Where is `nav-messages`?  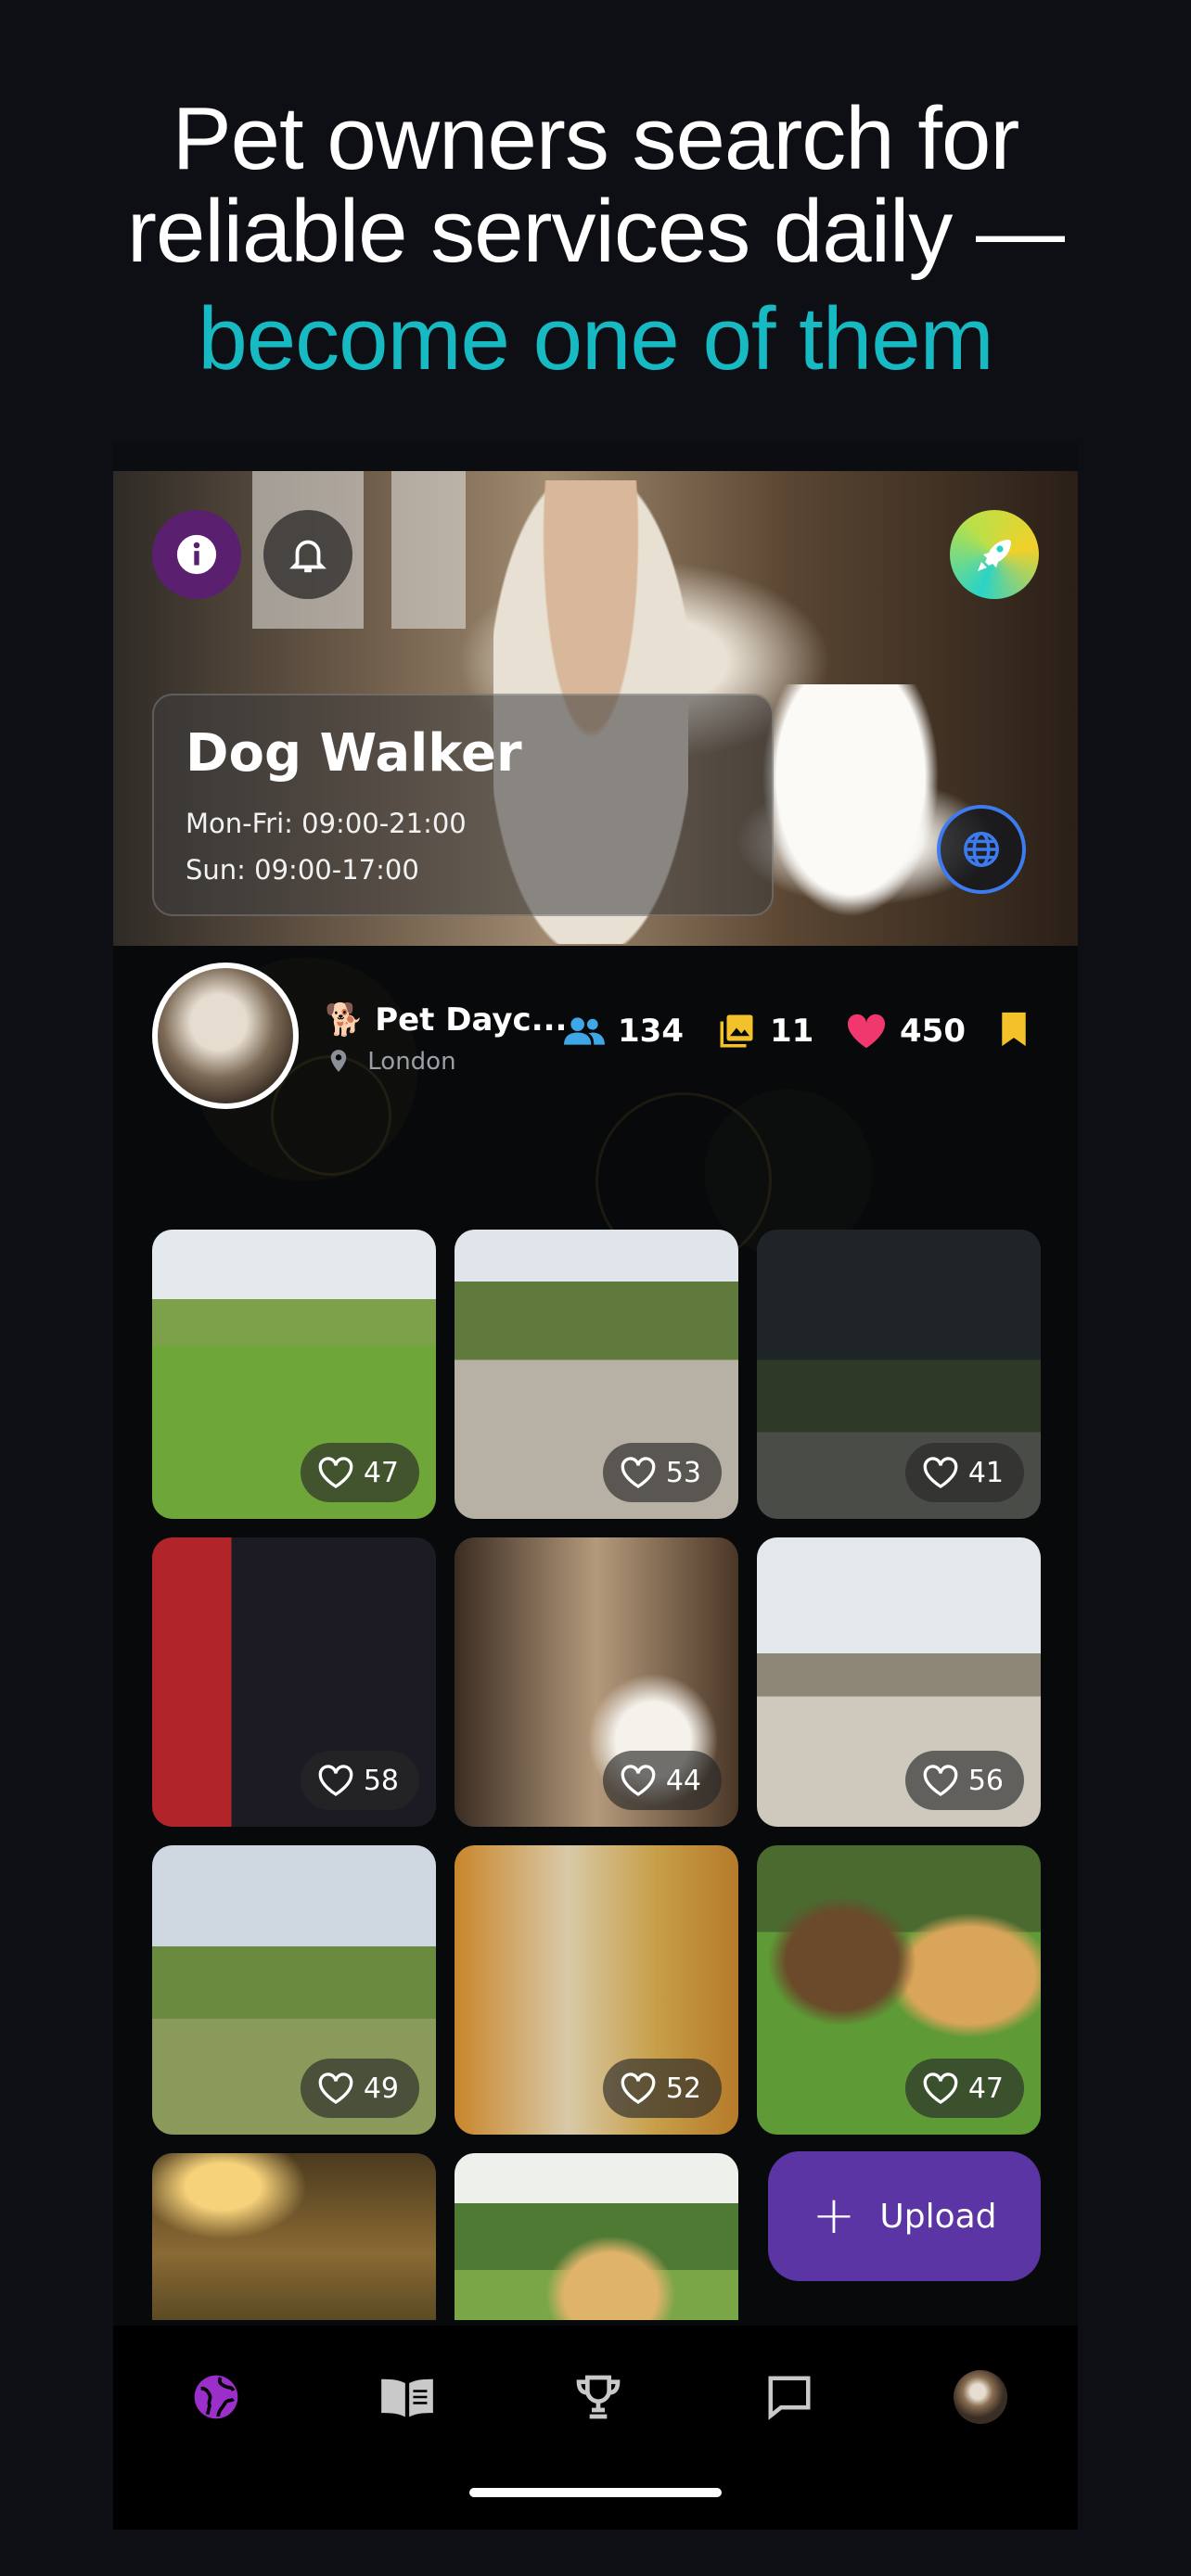 nav-messages is located at coordinates (790, 2397).